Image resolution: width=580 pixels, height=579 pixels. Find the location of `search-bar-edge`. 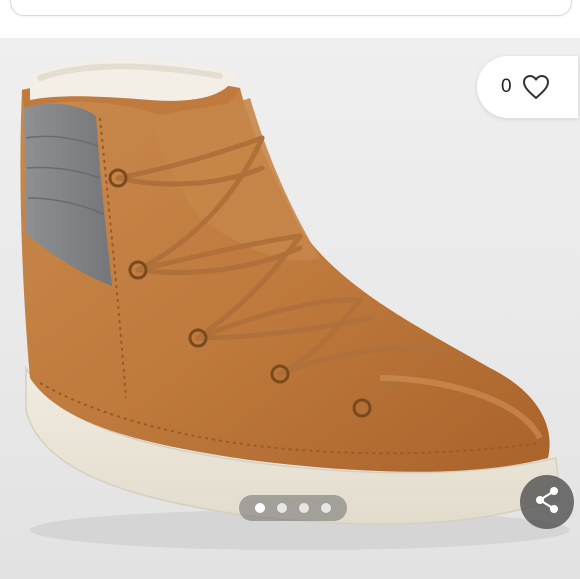

search-bar-edge is located at coordinates (291, 8).